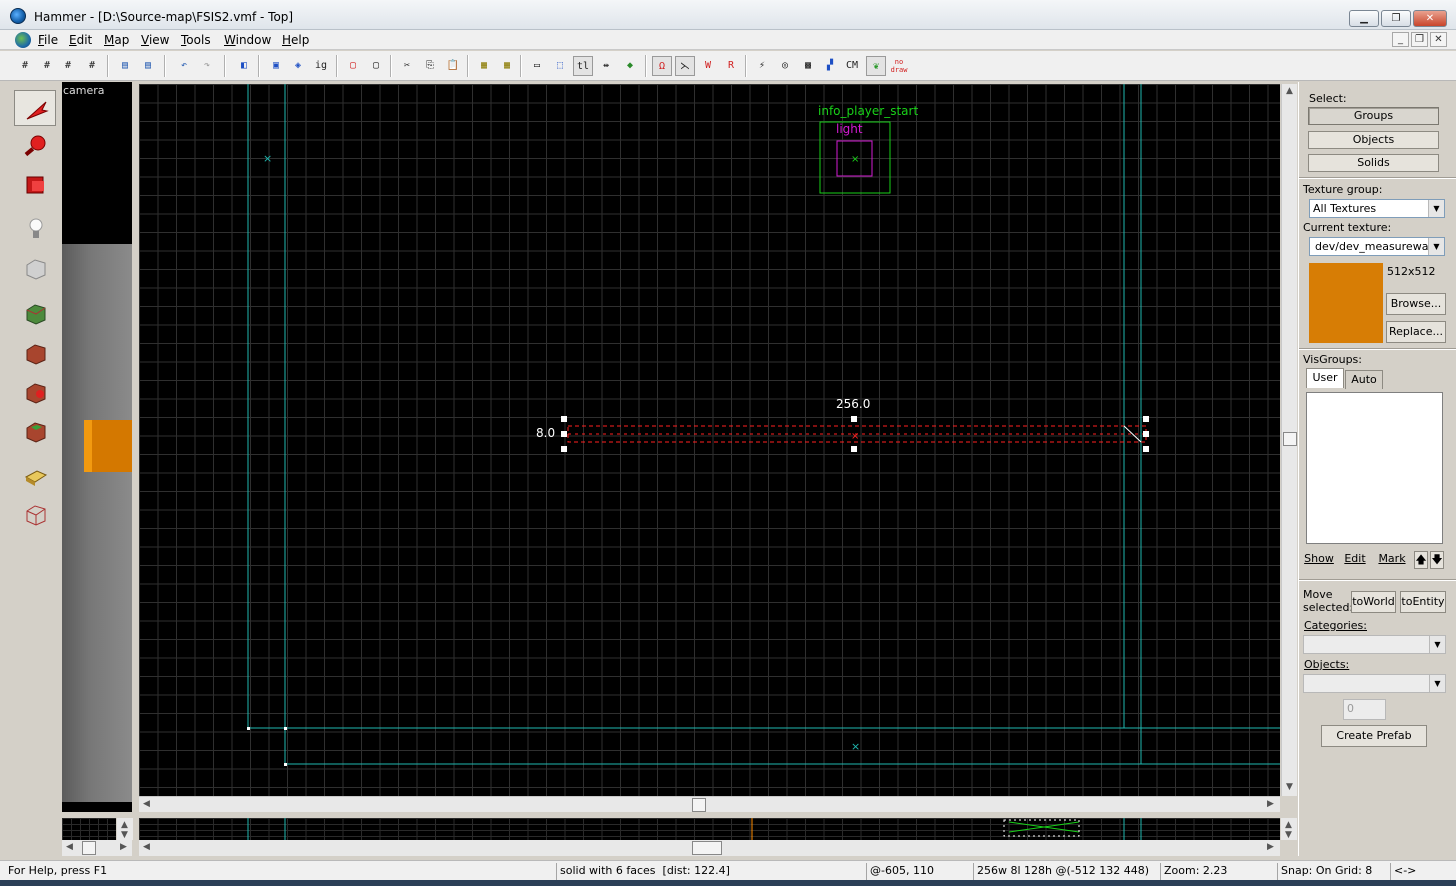 The image size is (1456, 886). I want to click on show-3d-grid-icon: Ω, so click(662, 66).